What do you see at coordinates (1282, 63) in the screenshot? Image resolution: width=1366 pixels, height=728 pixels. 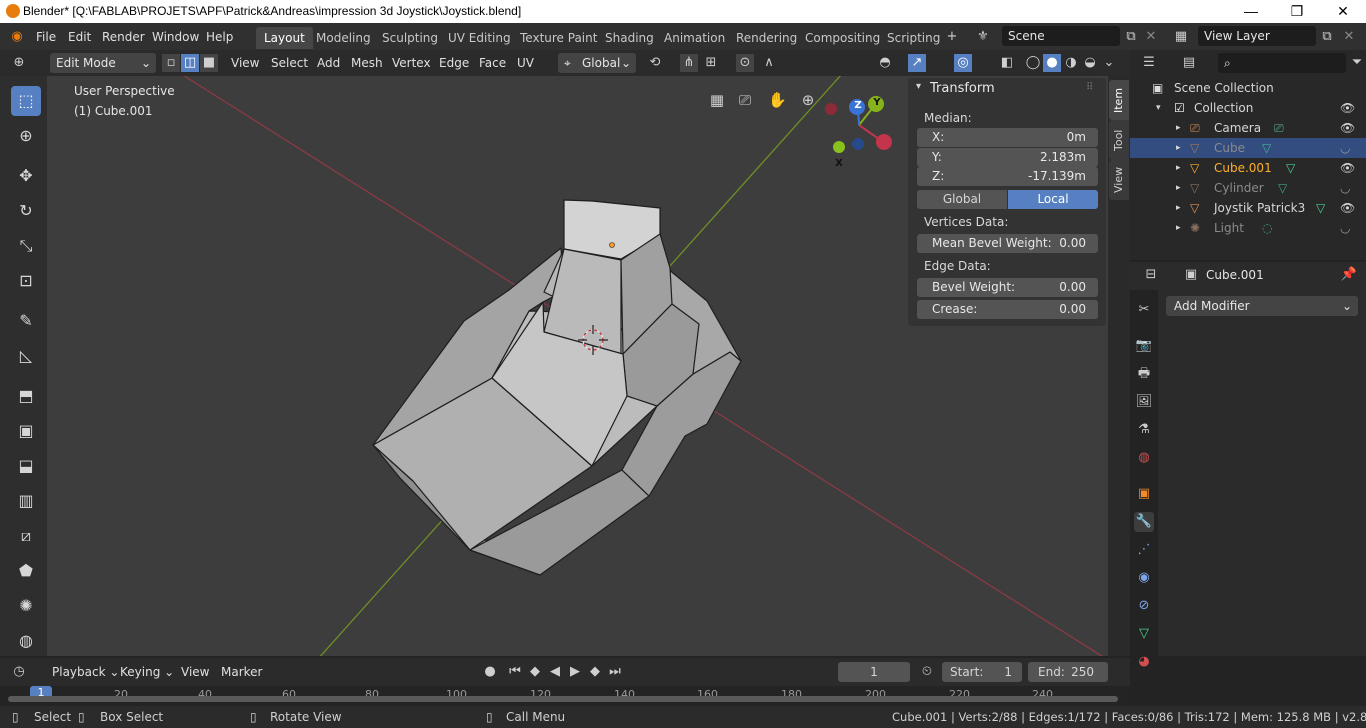 I see `outliner-search-input: ⌕` at bounding box center [1282, 63].